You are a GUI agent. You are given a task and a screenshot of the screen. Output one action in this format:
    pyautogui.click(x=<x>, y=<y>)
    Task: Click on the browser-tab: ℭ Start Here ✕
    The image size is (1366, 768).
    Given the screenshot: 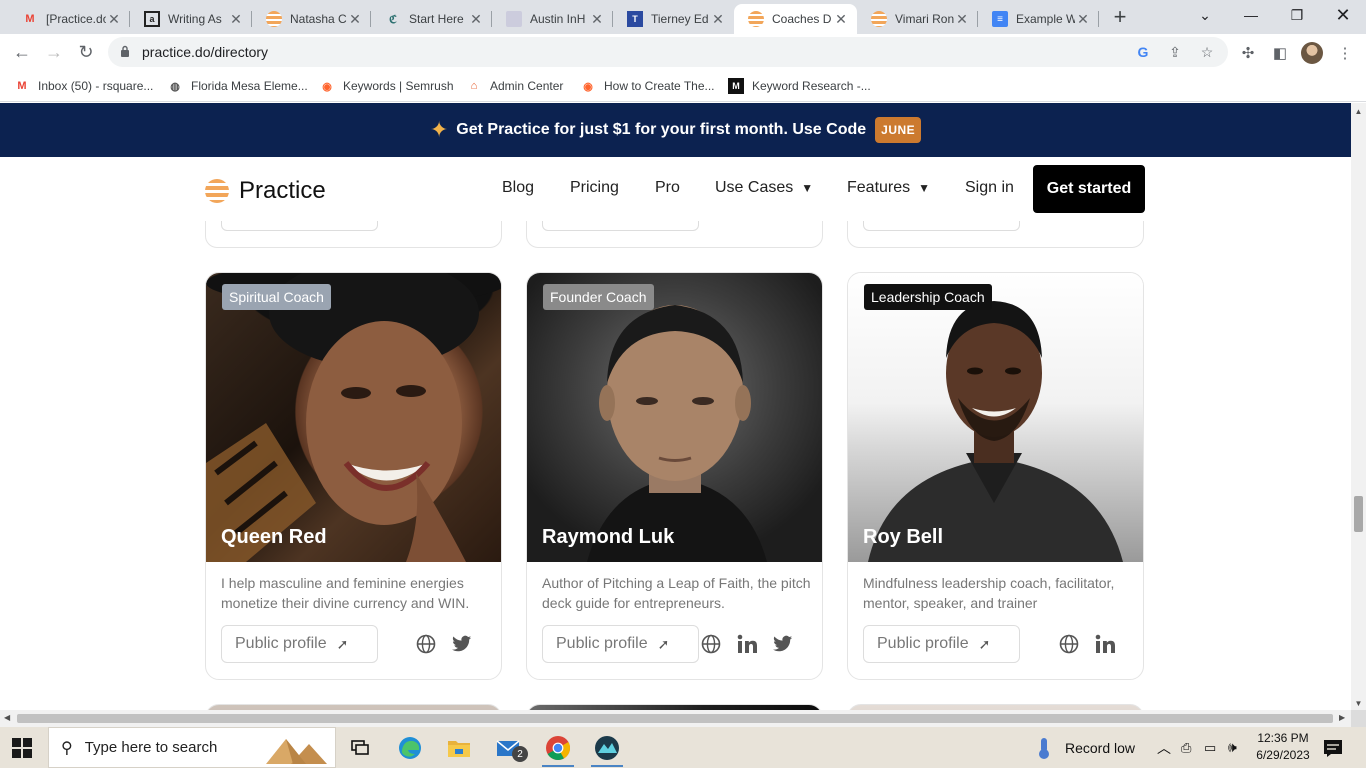 What is the action you would take?
    pyautogui.click(x=431, y=19)
    